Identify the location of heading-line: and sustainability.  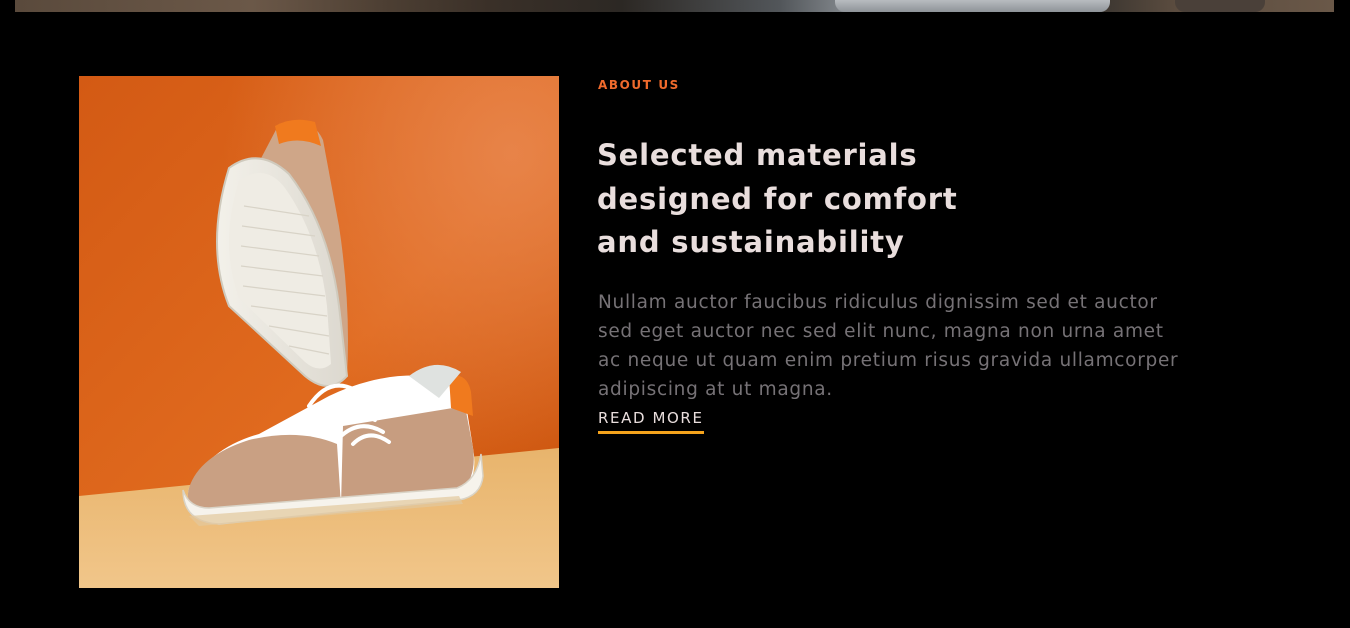
(751, 242).